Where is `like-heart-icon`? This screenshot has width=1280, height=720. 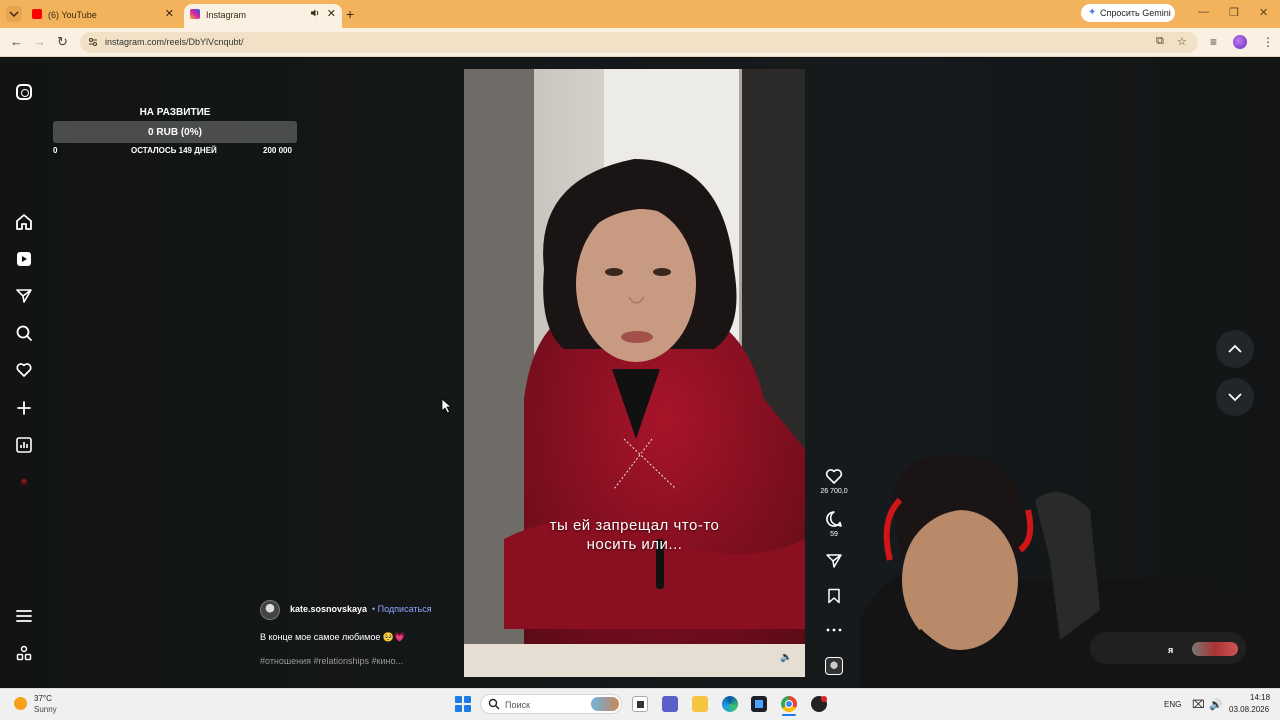
like-heart-icon is located at coordinates (834, 476).